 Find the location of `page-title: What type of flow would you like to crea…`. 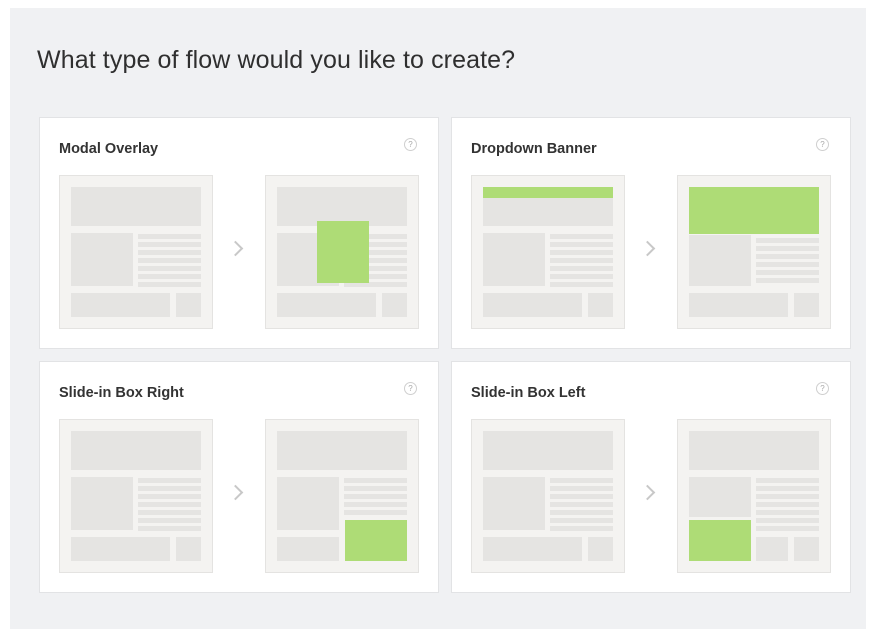

page-title: What type of flow would you like to crea… is located at coordinates (276, 60).